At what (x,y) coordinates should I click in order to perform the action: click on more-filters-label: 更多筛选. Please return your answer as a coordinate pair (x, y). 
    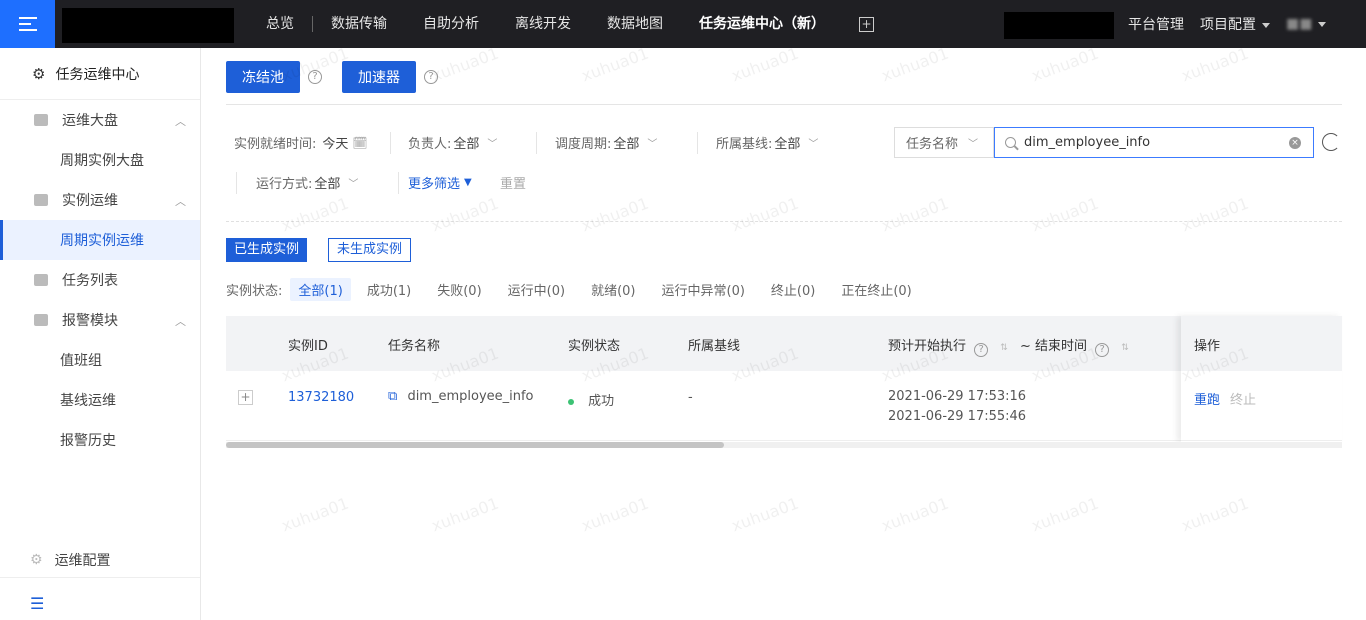
    Looking at the image, I should click on (434, 184).